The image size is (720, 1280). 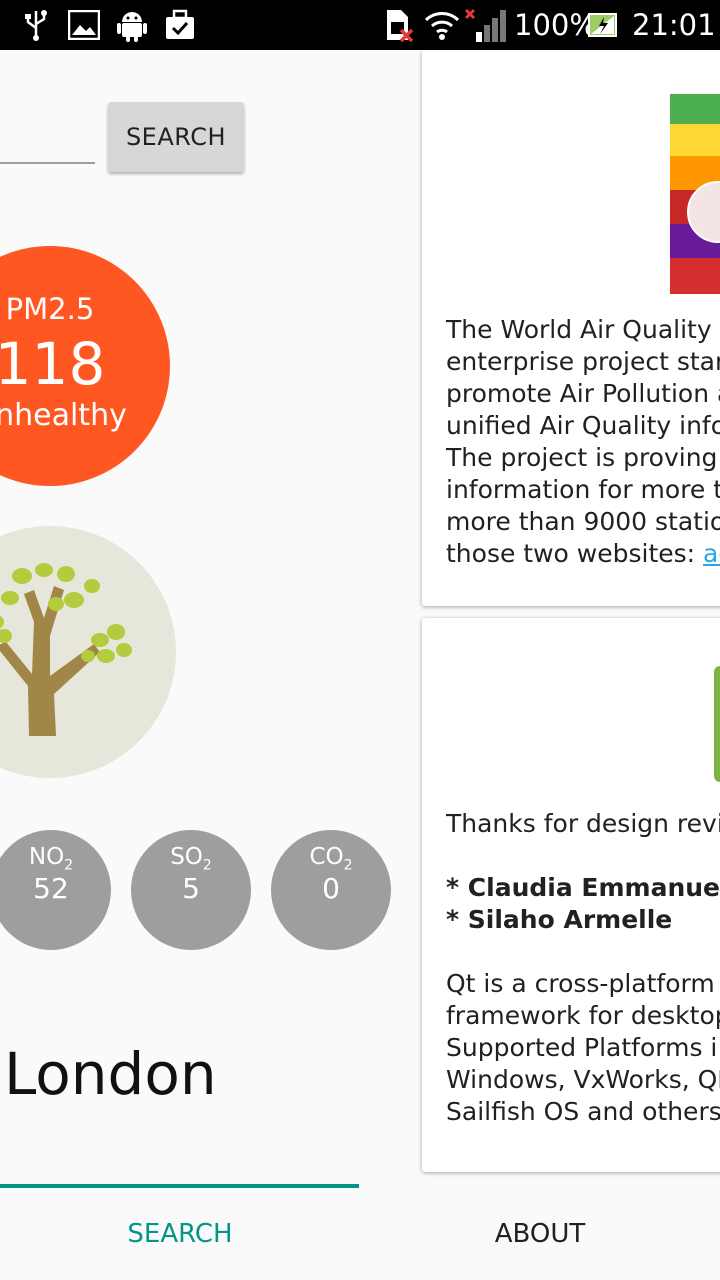 What do you see at coordinates (191, 859) in the screenshot?
I see `so2-label: SO2` at bounding box center [191, 859].